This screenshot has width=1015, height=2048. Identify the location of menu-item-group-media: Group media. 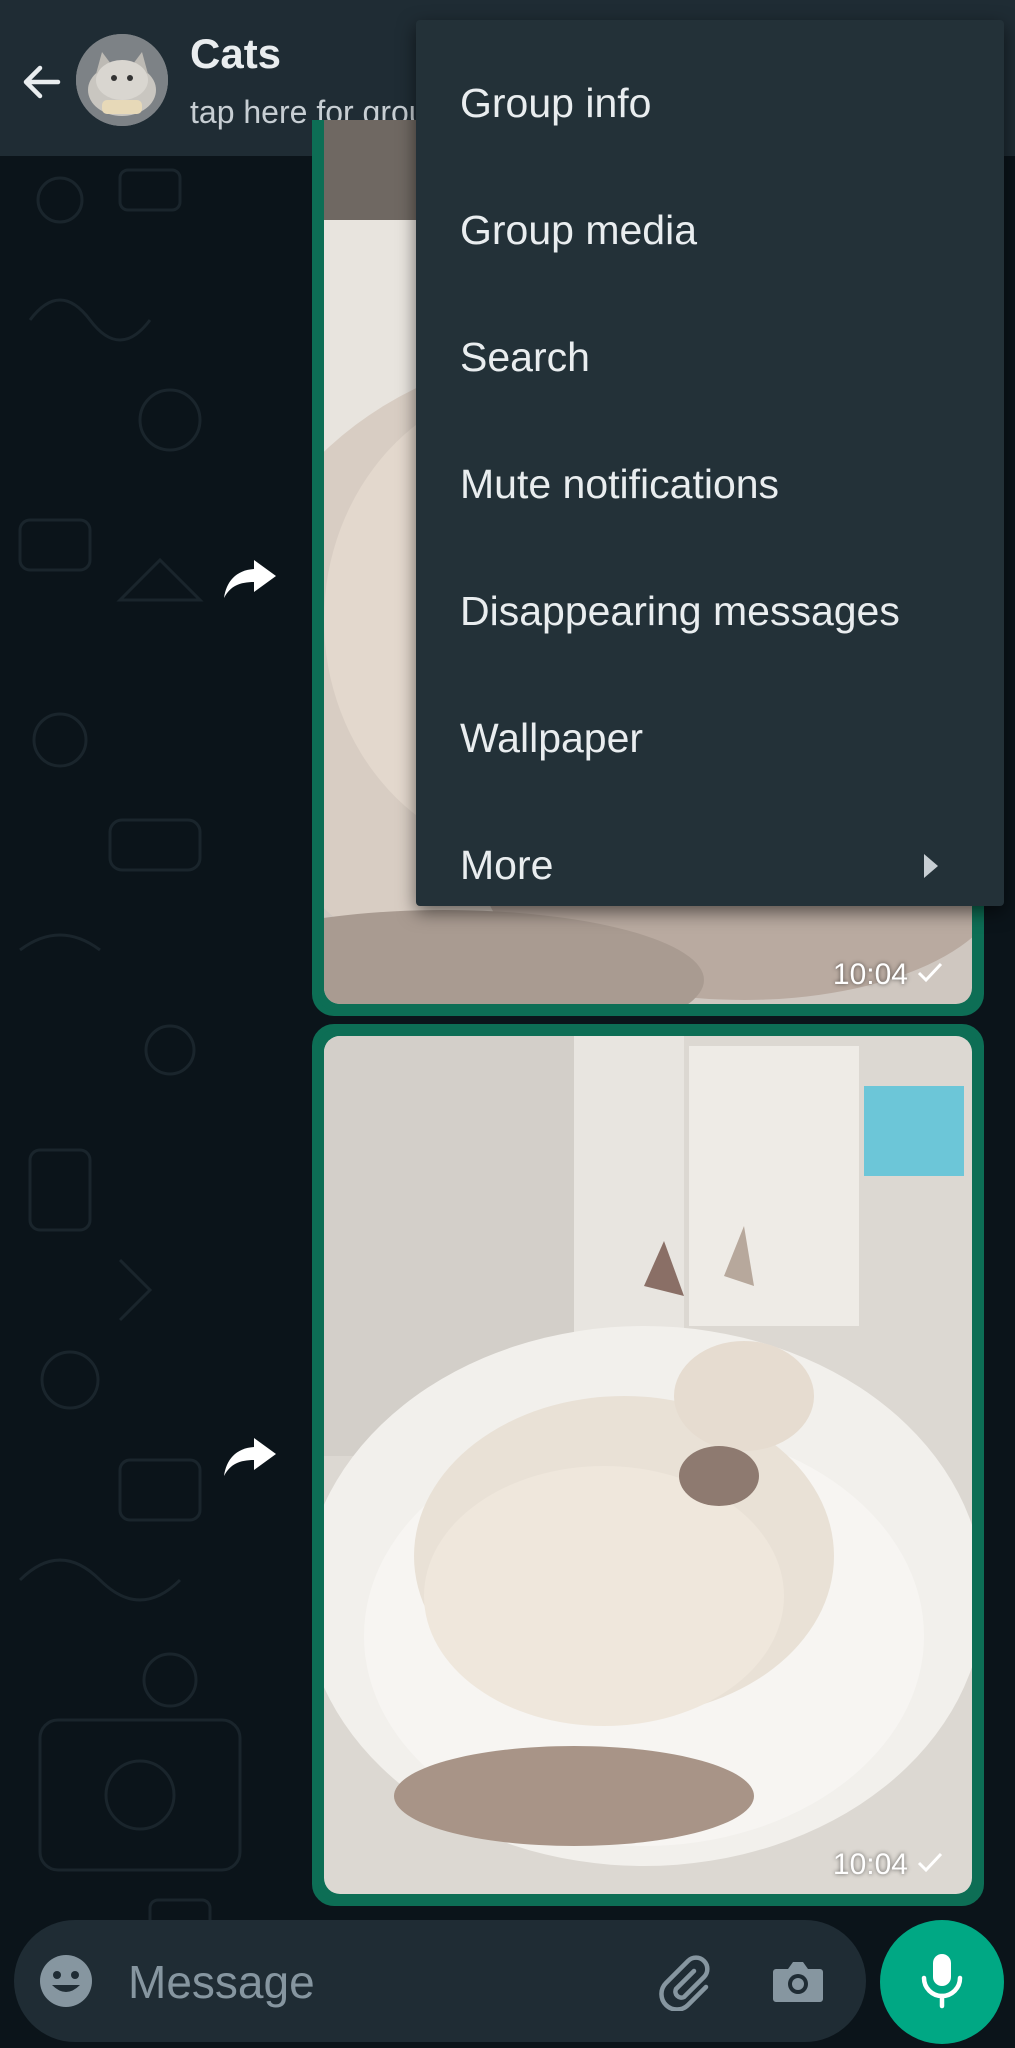
(710, 230).